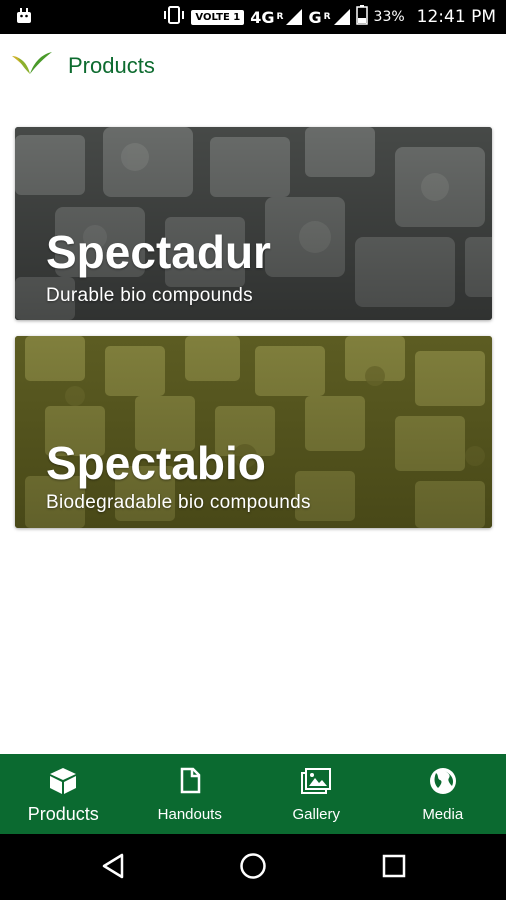  I want to click on cube-icon, so click(63, 781).